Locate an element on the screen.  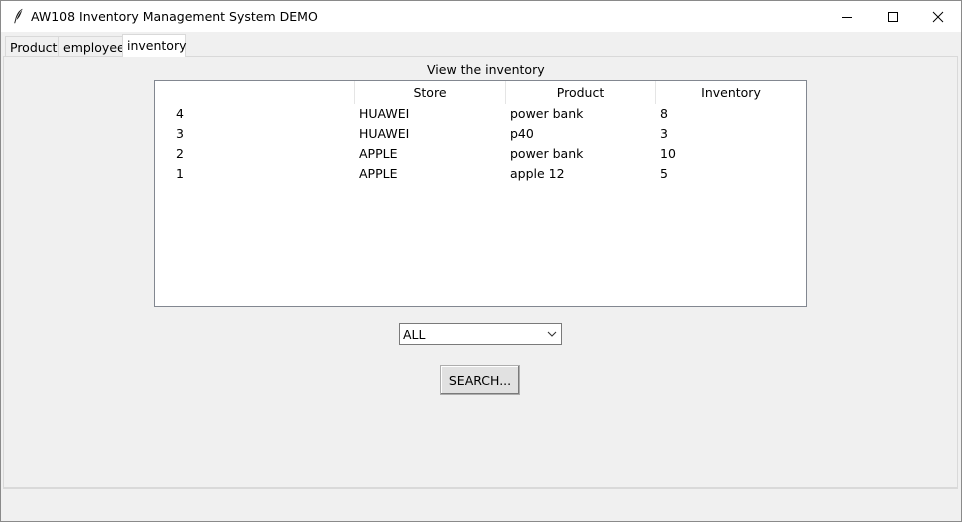
tab-label: inventory is located at coordinates (157, 45).